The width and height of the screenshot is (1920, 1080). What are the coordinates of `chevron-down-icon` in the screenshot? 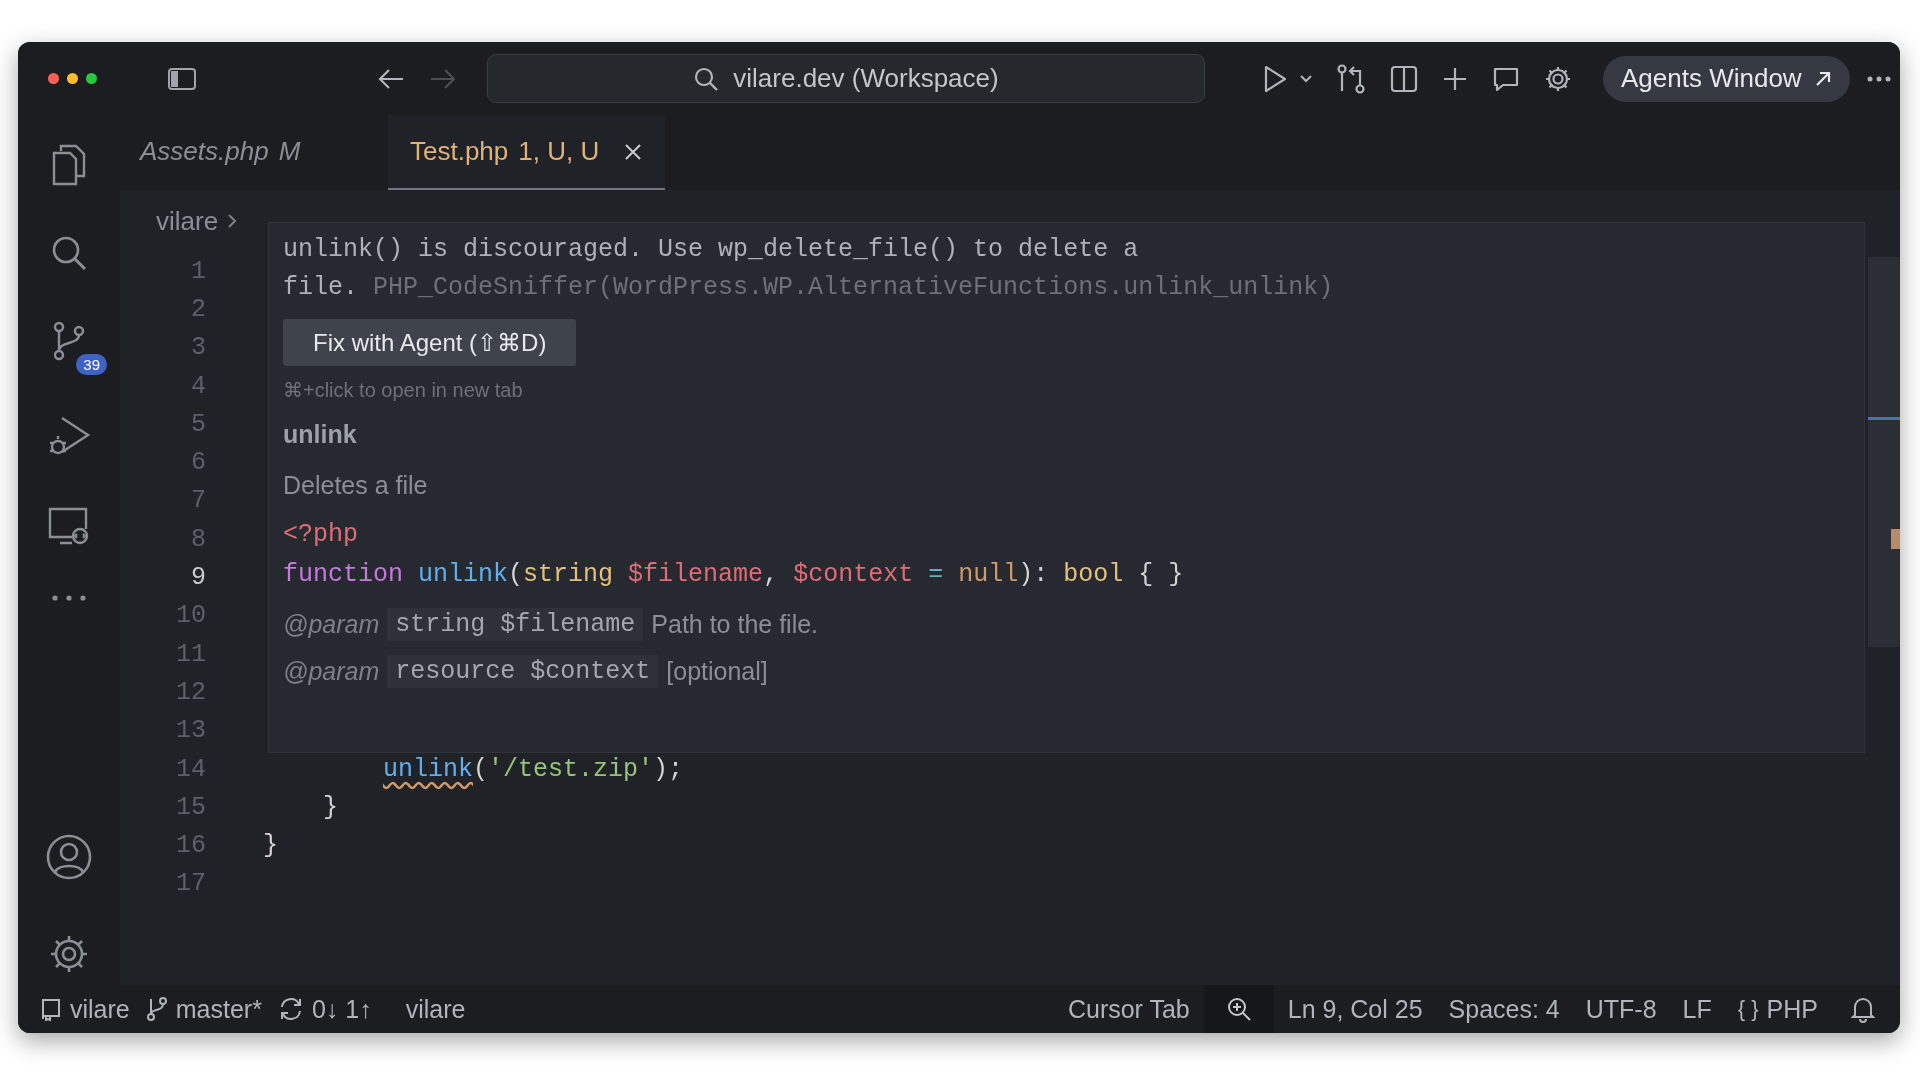 It's located at (1306, 78).